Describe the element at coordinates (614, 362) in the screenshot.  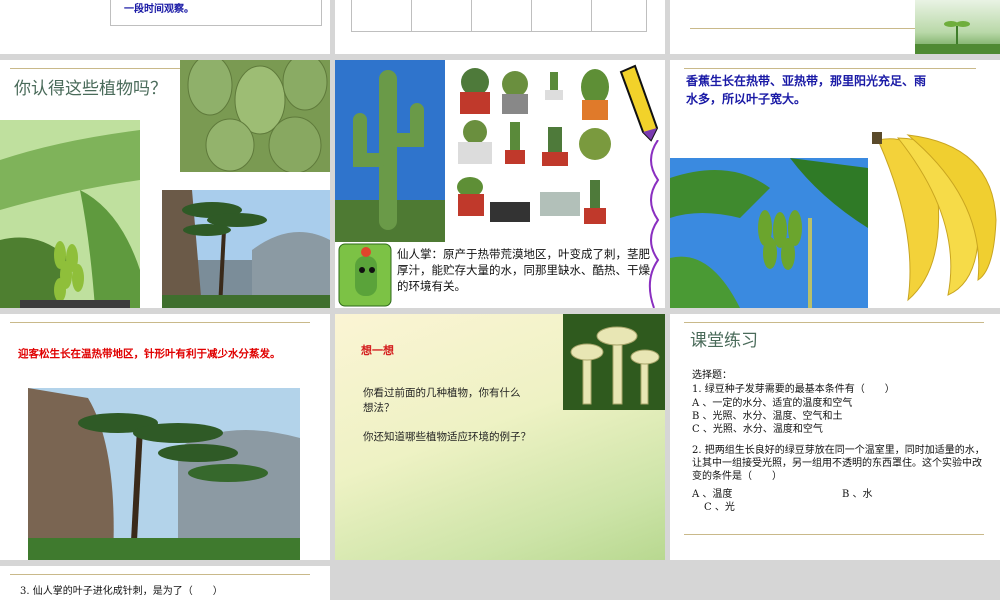
I see `mushroom-image` at that location.